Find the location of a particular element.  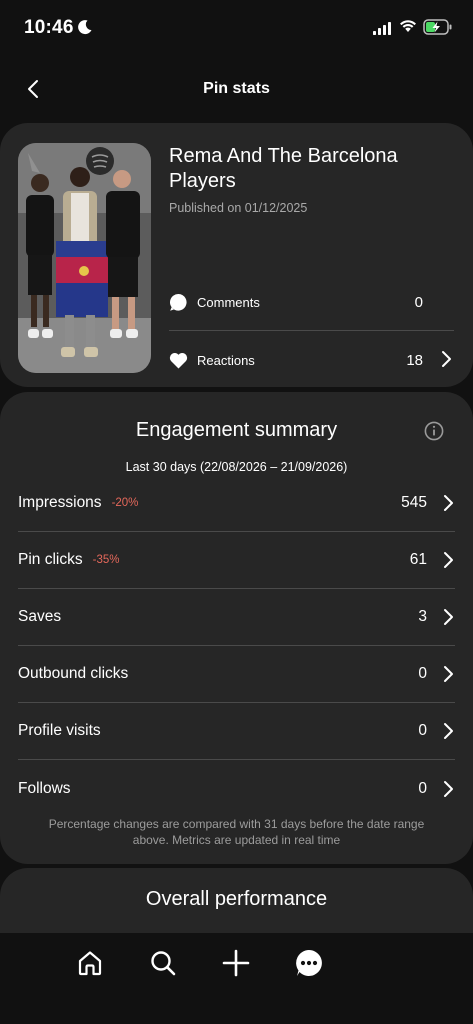

metric-row-saves: Saves 3 is located at coordinates (236, 617).